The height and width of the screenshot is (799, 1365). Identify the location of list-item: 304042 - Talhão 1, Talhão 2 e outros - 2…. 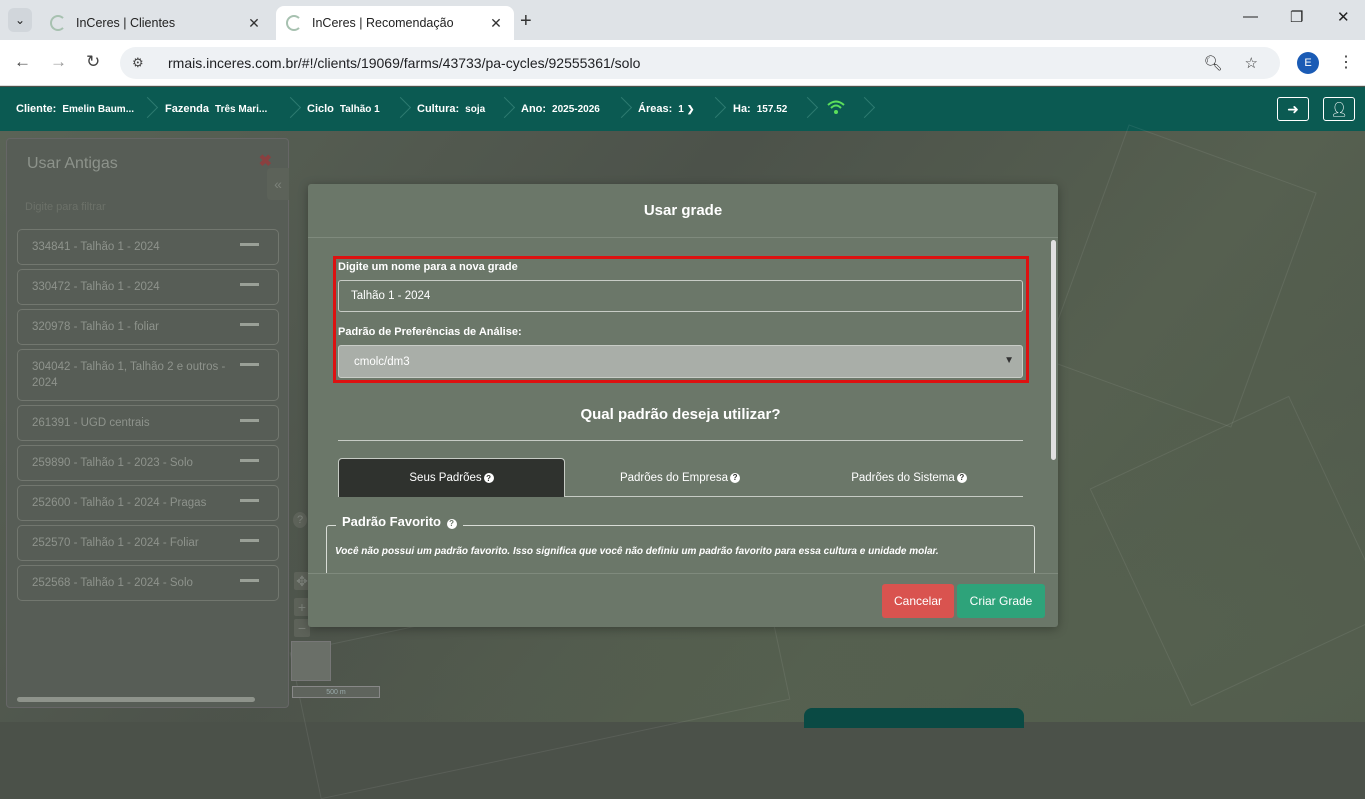
(148, 375).